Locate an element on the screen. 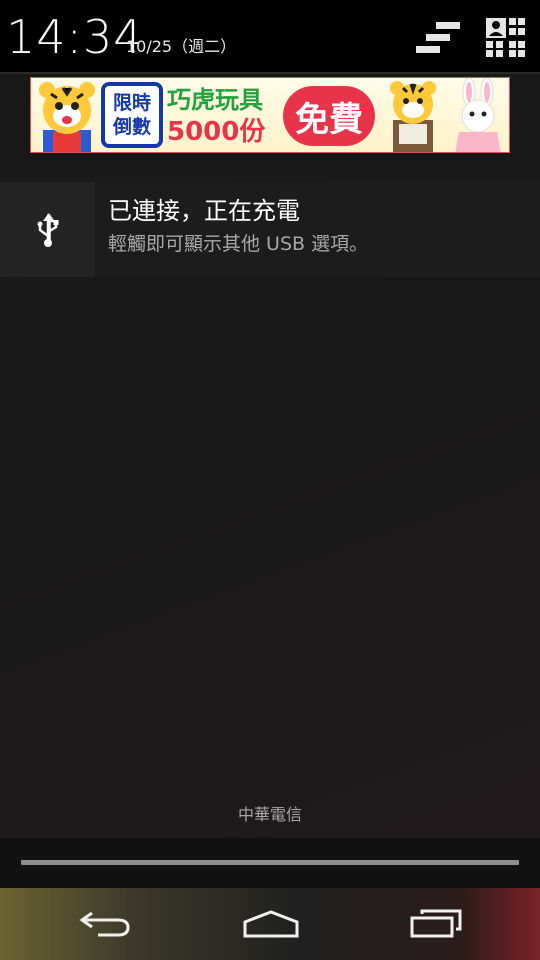 The image size is (540, 960). navigation-bar is located at coordinates (270, 924).